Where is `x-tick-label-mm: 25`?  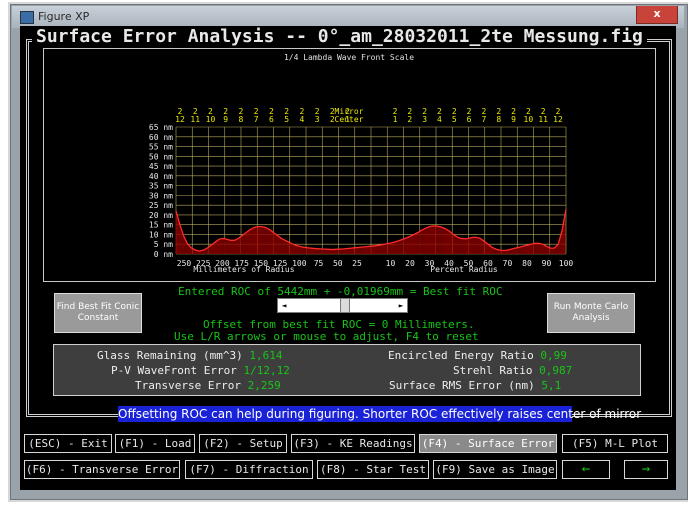 x-tick-label-mm: 25 is located at coordinates (357, 263).